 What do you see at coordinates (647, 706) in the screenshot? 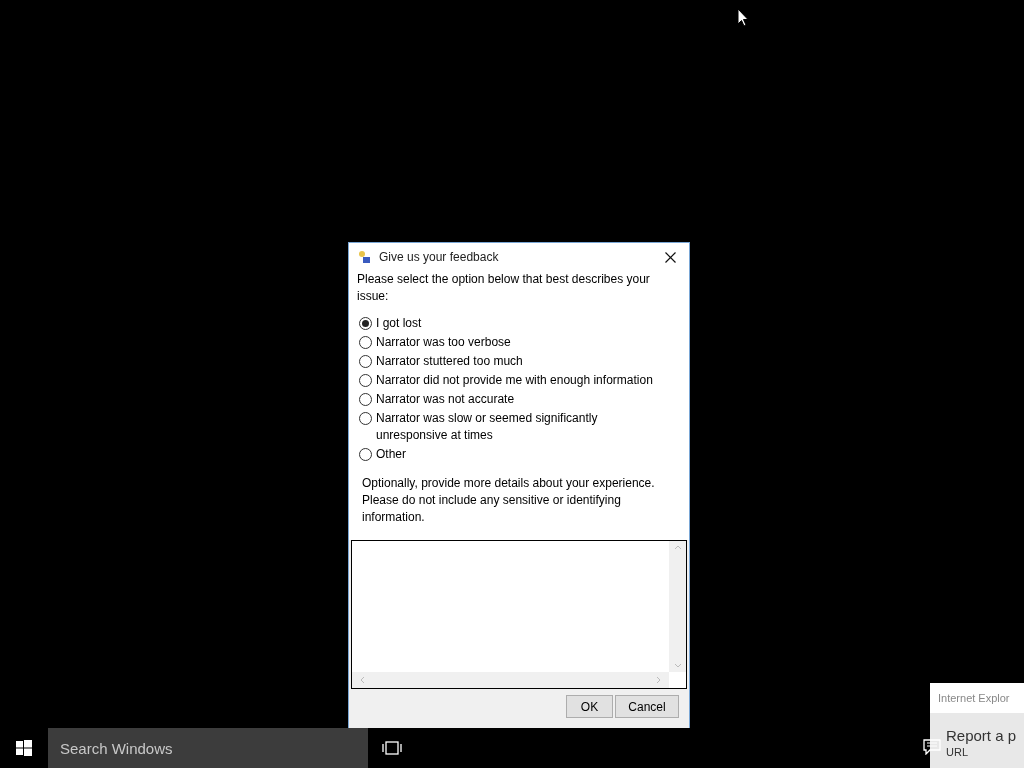
I see `cancel-button: Cancel` at bounding box center [647, 706].